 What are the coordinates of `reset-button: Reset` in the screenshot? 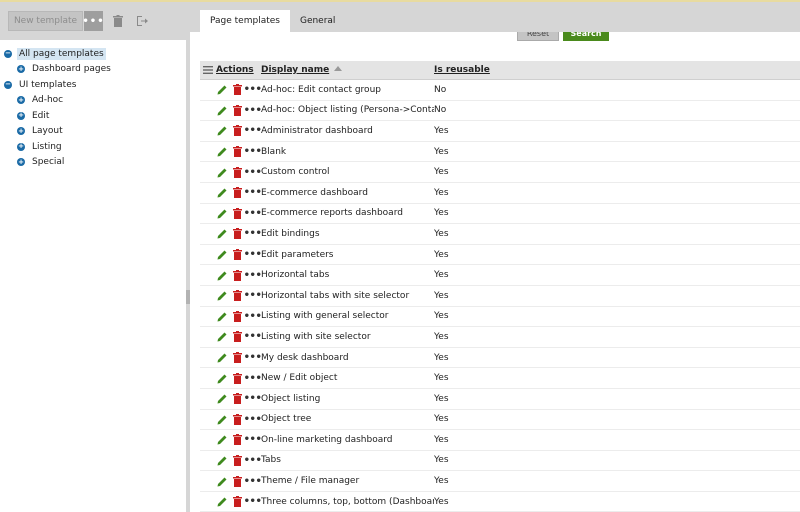 It's located at (538, 36).